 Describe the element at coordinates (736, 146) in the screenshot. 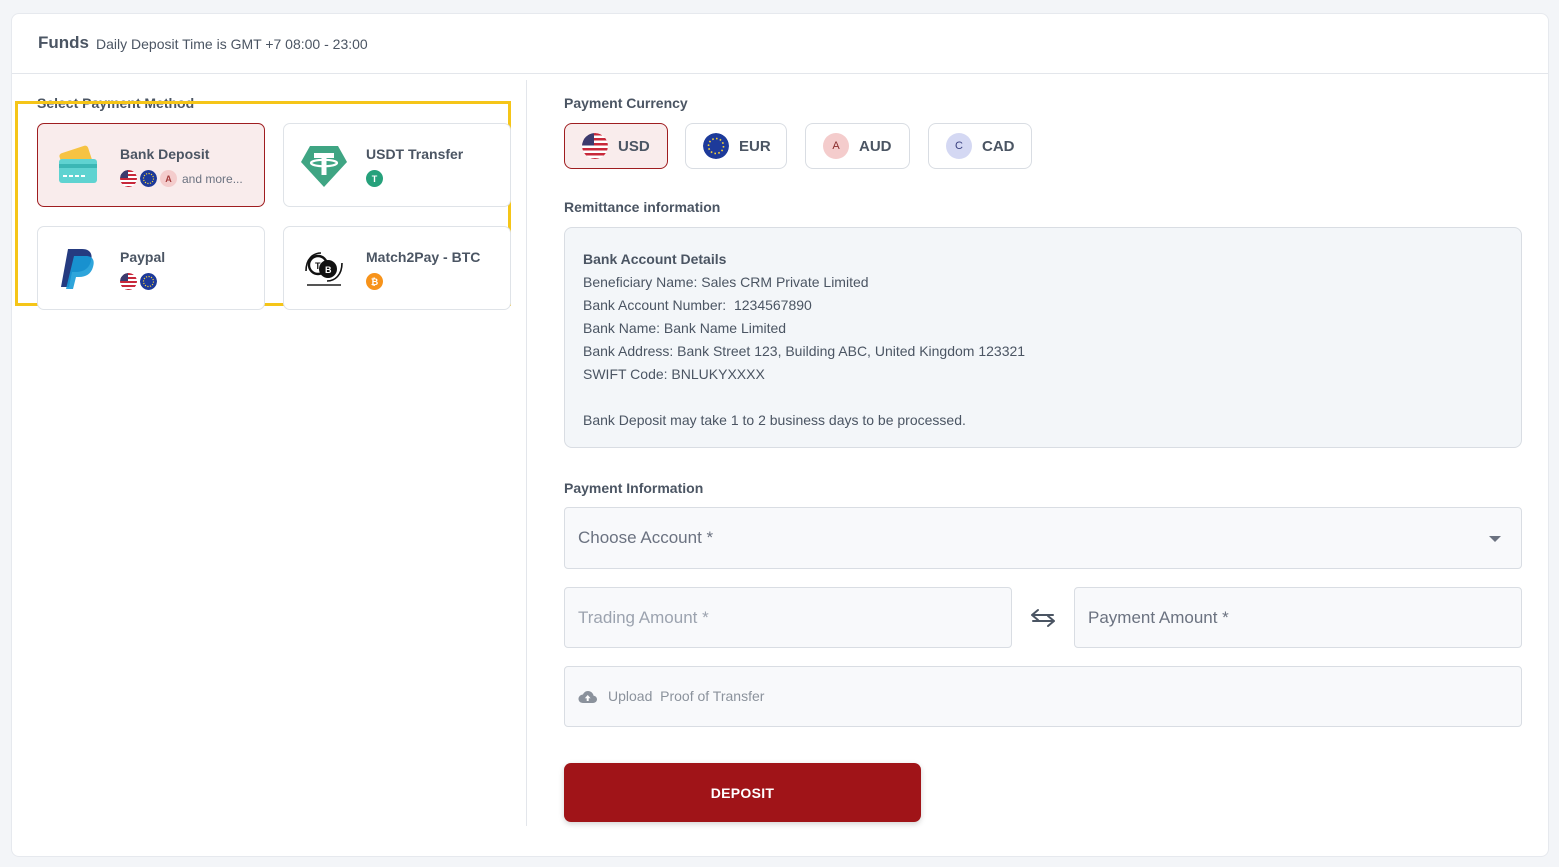

I see `currency-option-eur: EUR` at that location.